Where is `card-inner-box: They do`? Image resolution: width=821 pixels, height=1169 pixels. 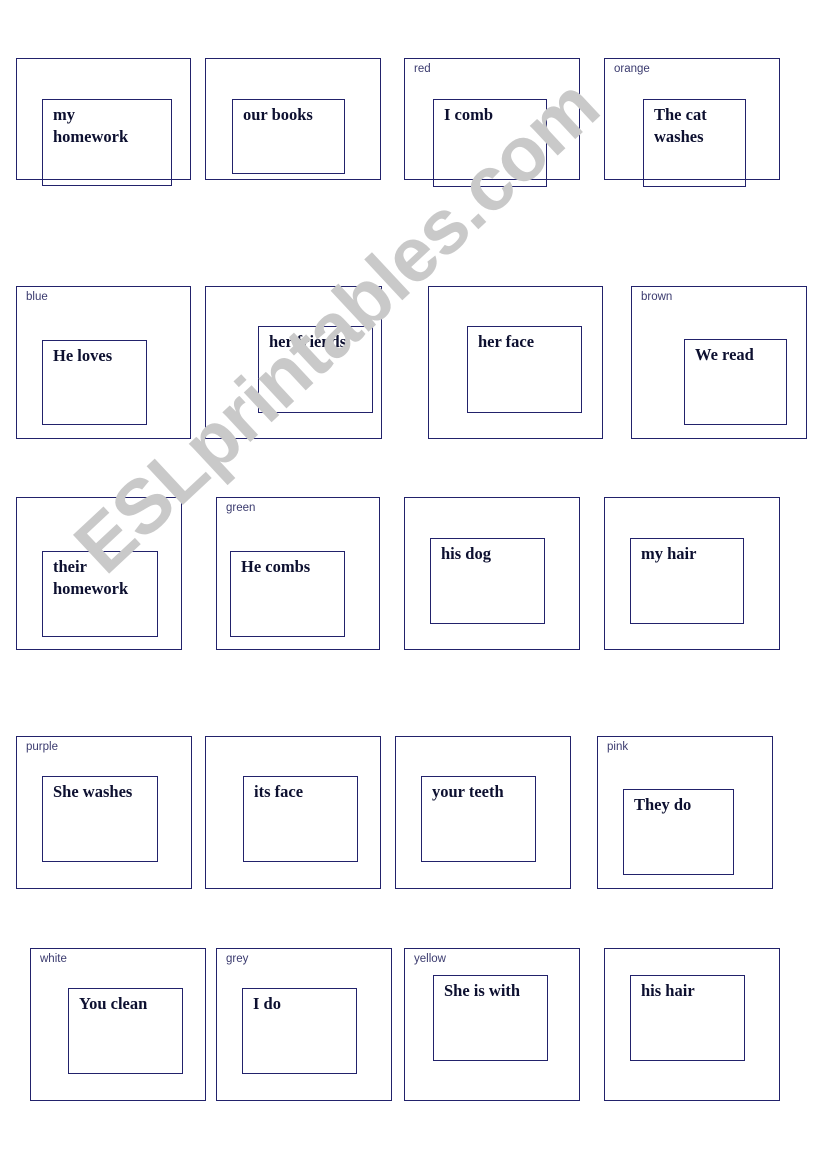 card-inner-box: They do is located at coordinates (678, 832).